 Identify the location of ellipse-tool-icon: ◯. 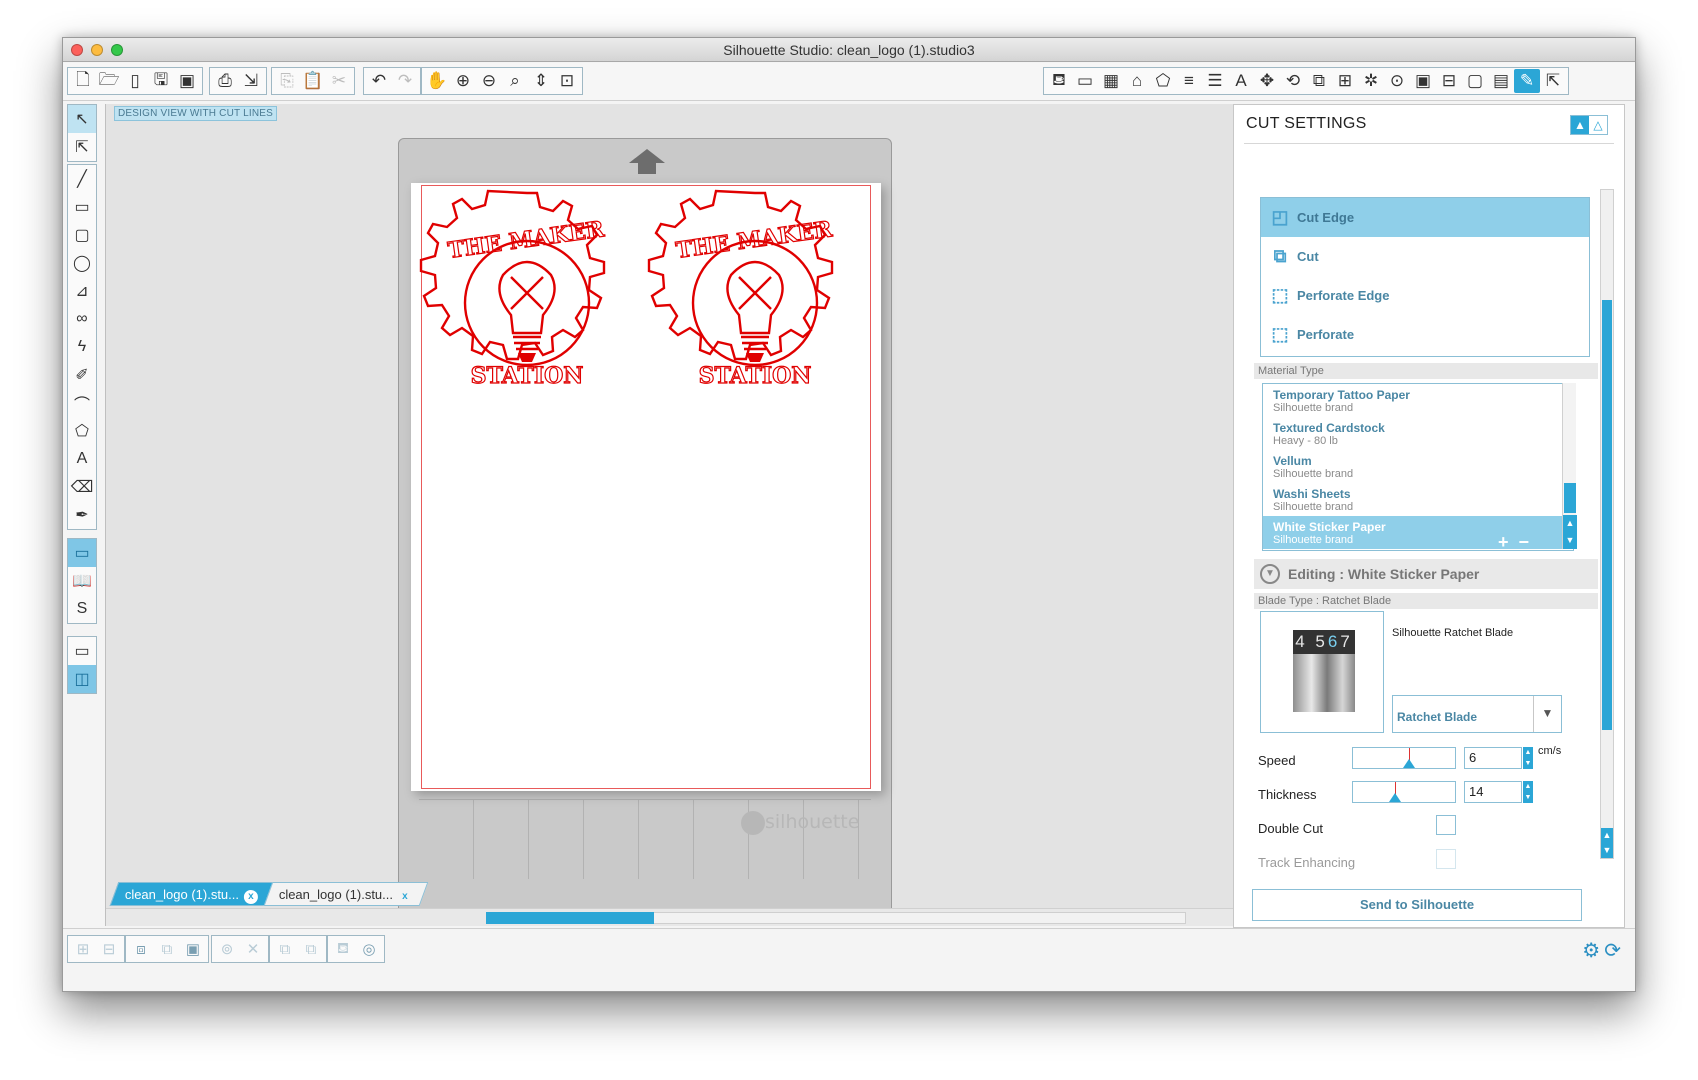
(82, 263).